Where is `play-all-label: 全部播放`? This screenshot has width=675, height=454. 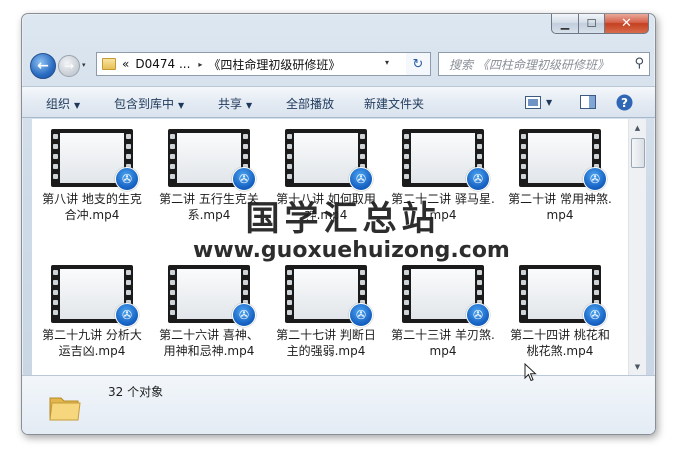
play-all-label: 全部播放 is located at coordinates (310, 104).